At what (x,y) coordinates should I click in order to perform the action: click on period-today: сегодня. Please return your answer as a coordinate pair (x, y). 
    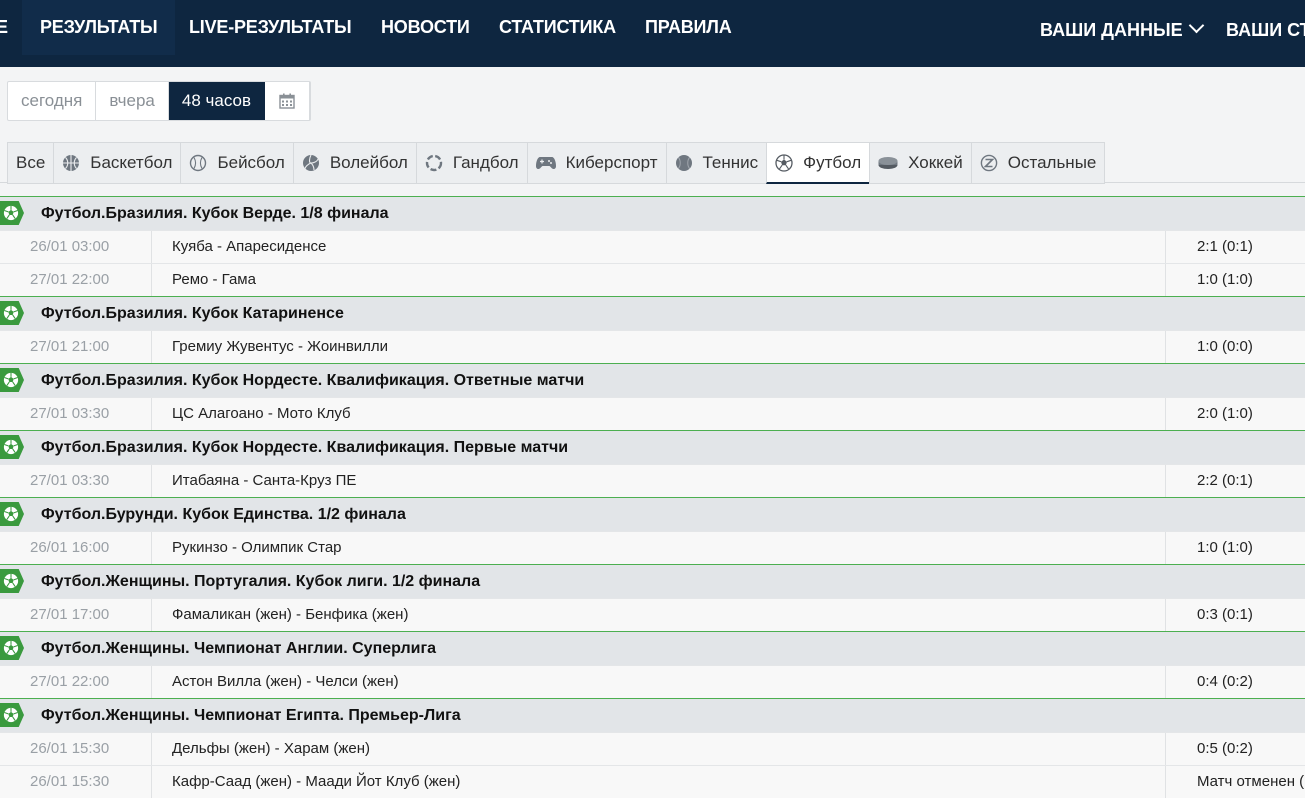
    Looking at the image, I should click on (52, 101).